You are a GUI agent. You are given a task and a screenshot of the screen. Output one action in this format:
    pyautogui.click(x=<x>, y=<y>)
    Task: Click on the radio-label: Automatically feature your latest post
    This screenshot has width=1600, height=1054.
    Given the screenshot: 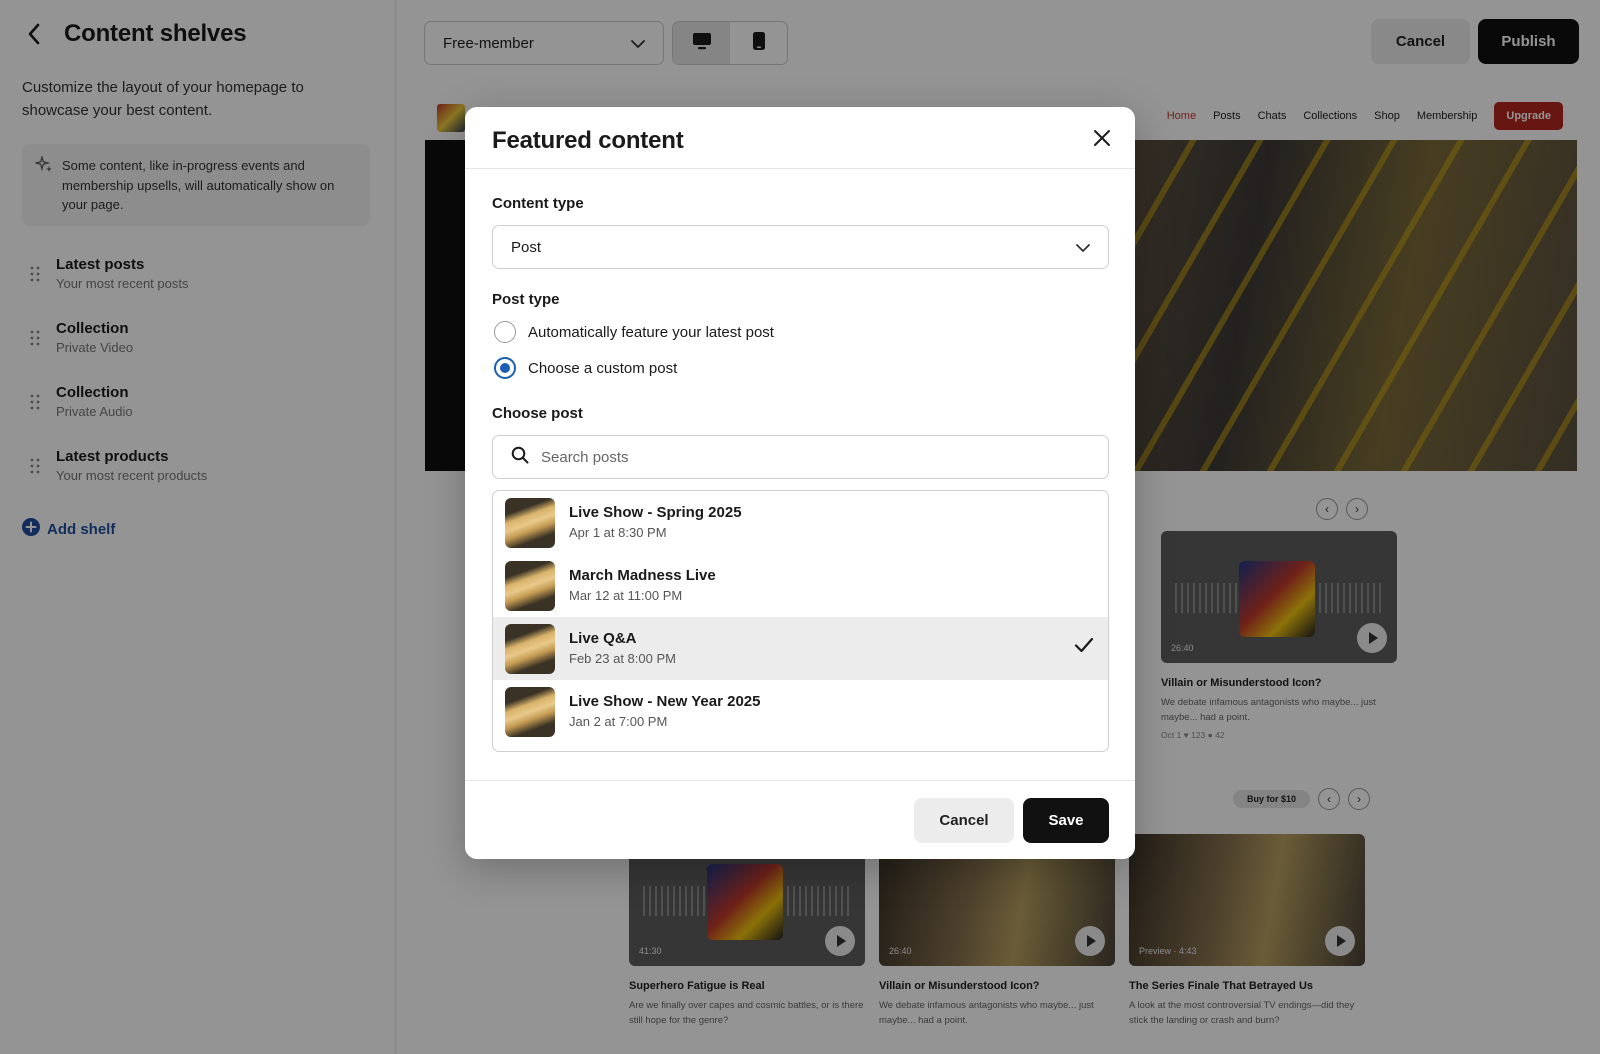 What is the action you would take?
    pyautogui.click(x=651, y=332)
    